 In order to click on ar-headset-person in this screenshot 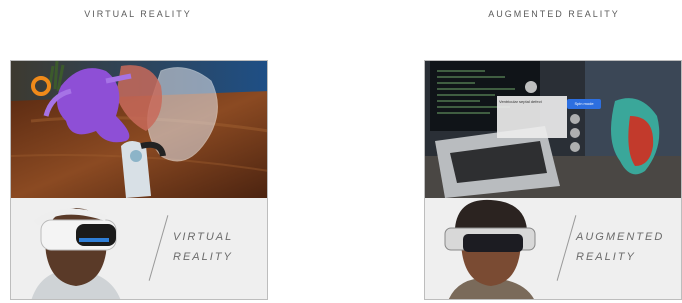, I will do `click(490, 249)`.